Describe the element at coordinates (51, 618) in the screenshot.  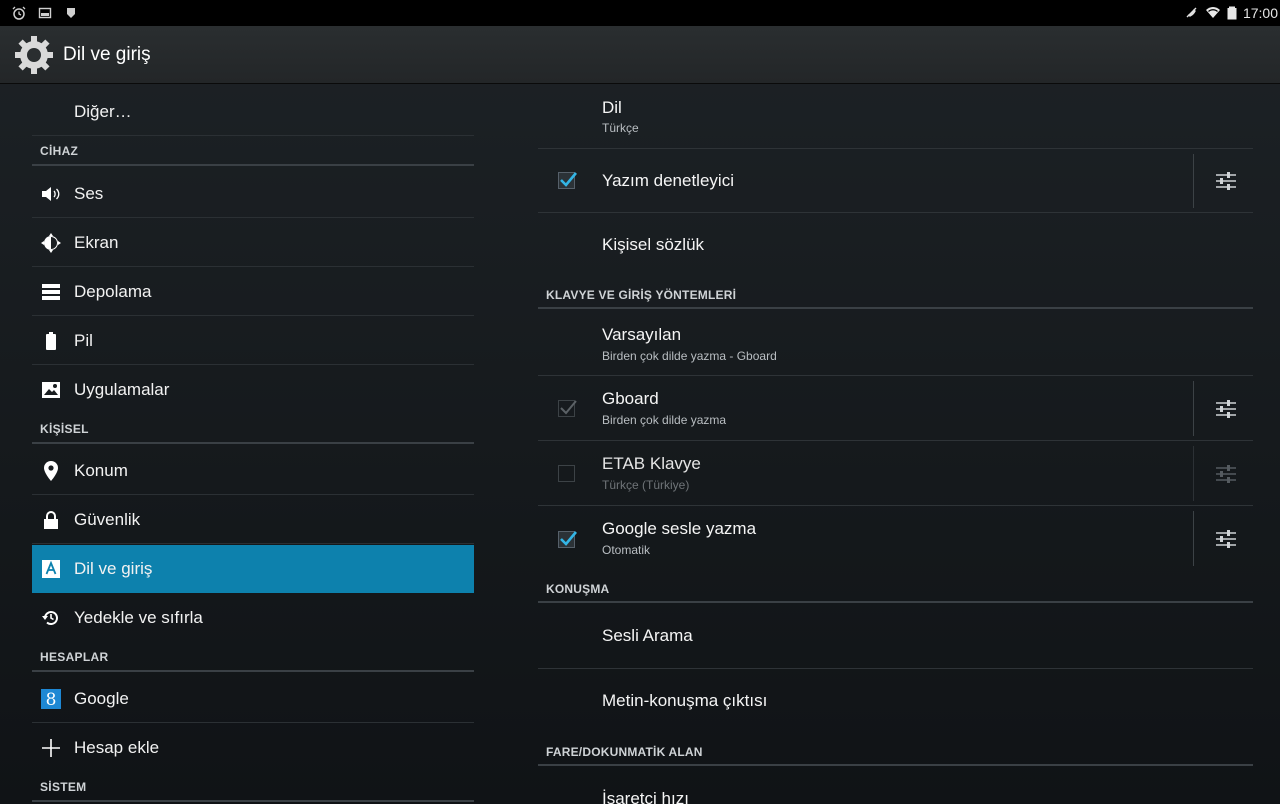
I see `restore-icon` at that location.